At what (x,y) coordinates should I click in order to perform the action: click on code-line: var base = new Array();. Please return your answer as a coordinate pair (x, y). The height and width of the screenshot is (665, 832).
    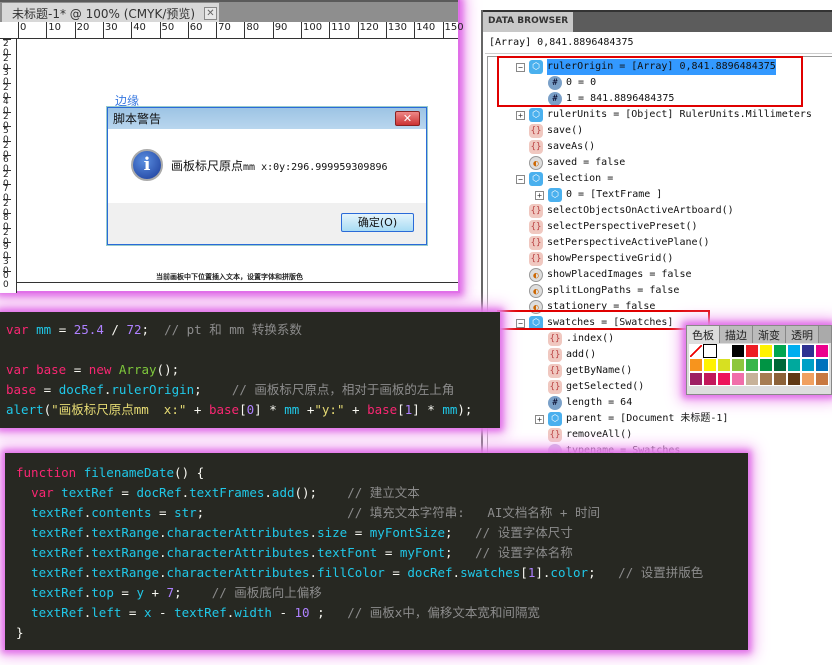
    Looking at the image, I should click on (250, 370).